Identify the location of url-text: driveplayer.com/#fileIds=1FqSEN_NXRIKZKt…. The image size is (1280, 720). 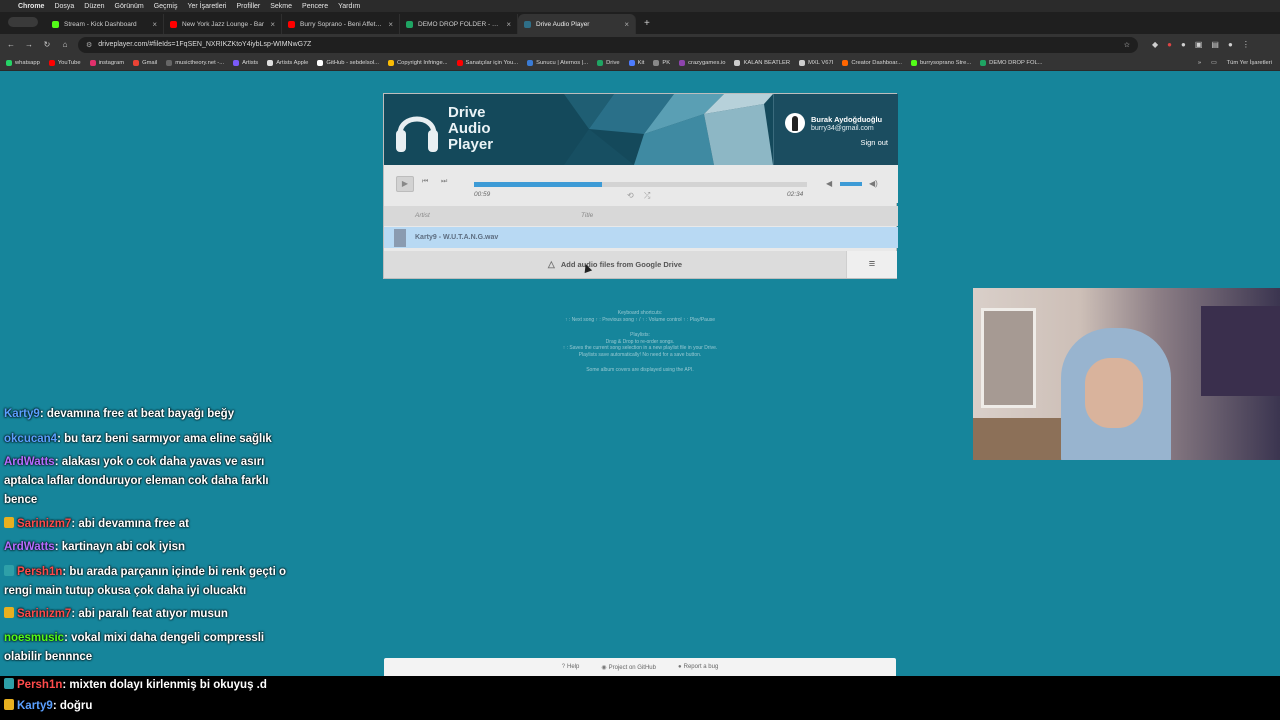
(607, 44).